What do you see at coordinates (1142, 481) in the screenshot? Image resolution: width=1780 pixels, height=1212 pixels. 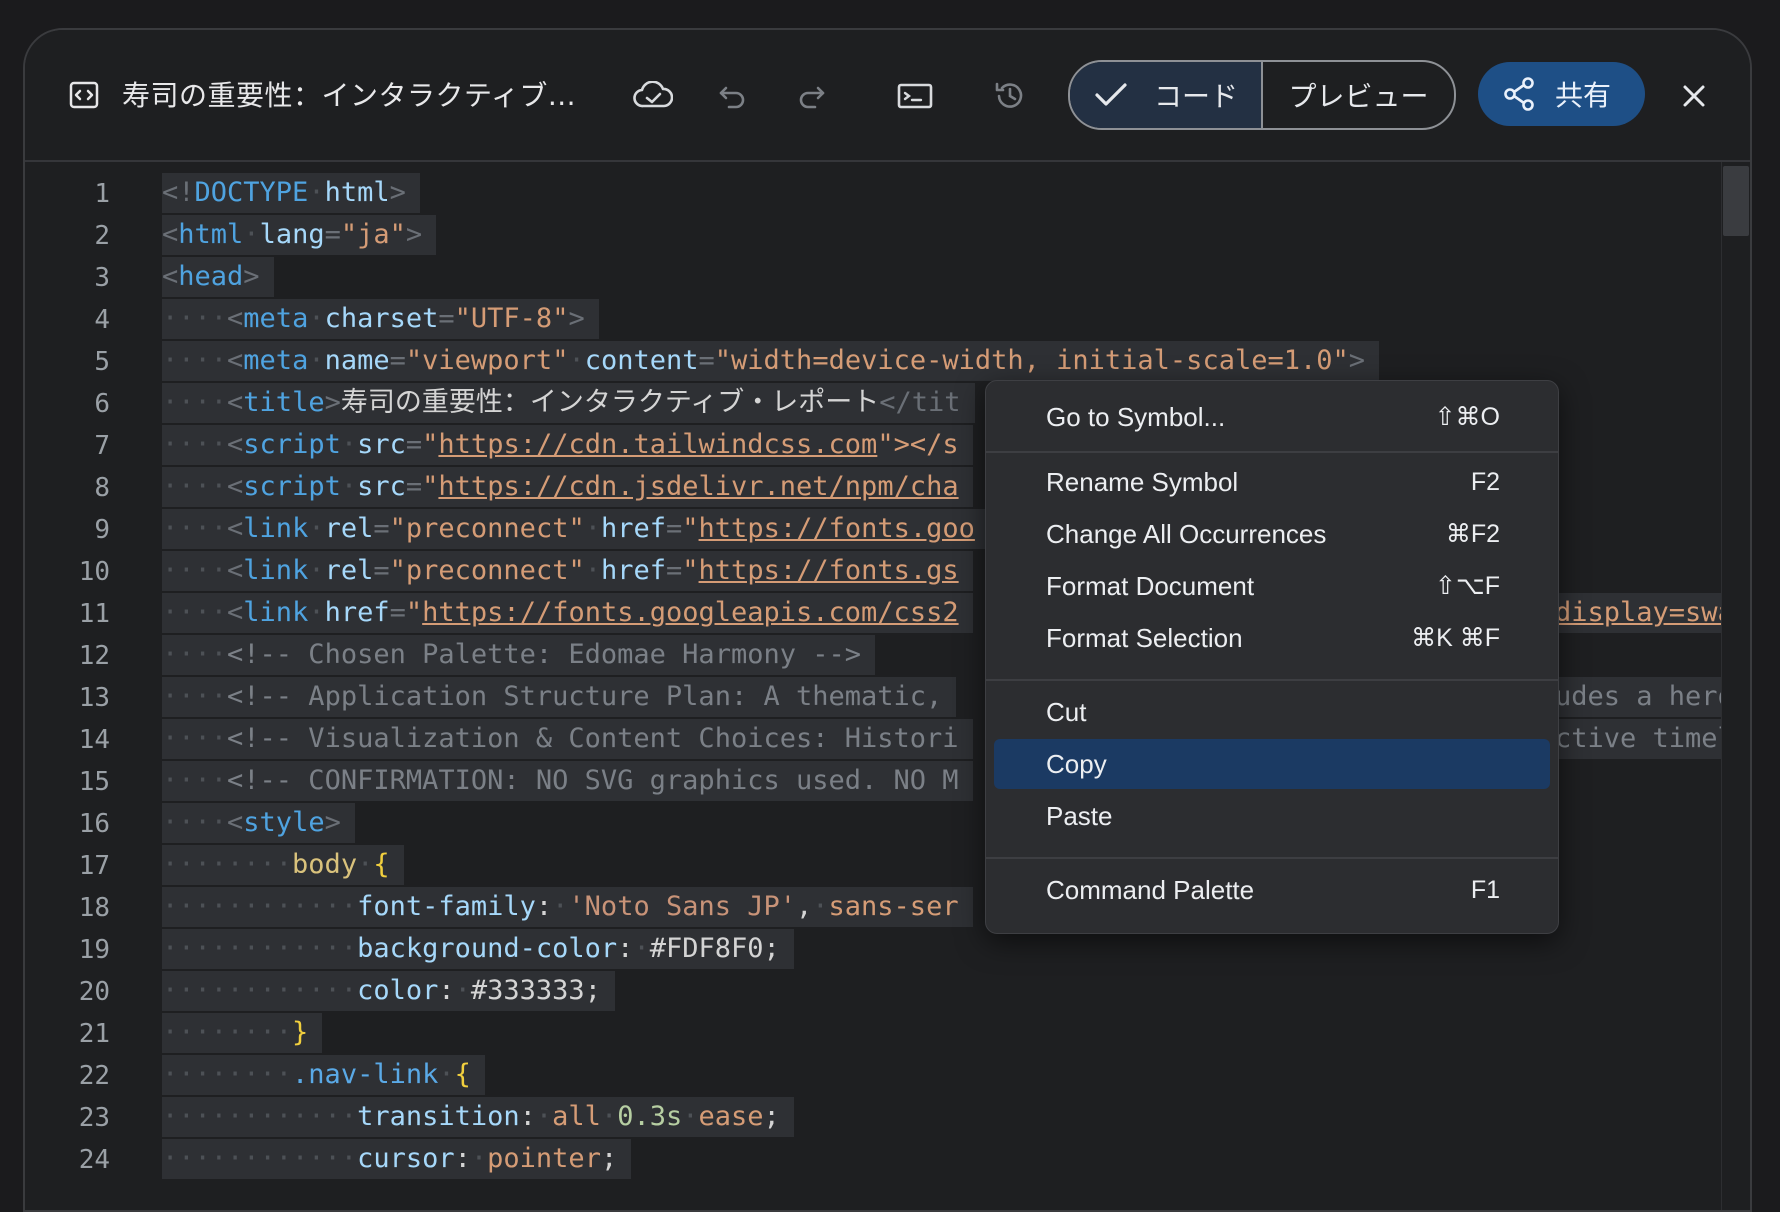 I see `menu-item-label: Rename Symbol` at bounding box center [1142, 481].